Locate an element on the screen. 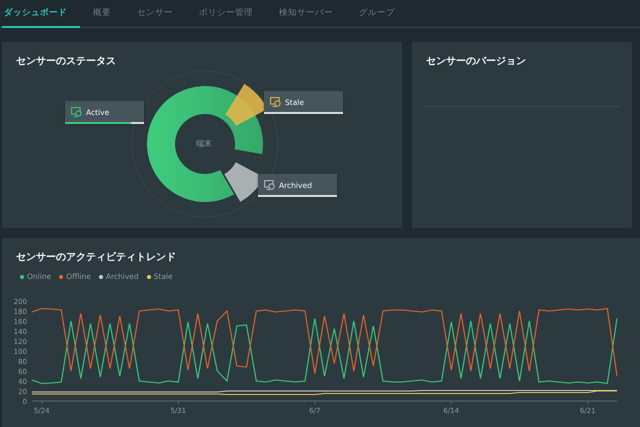 This screenshot has width=640, height=427. panel-title: センサーのアクティビティトレンド is located at coordinates (96, 257).